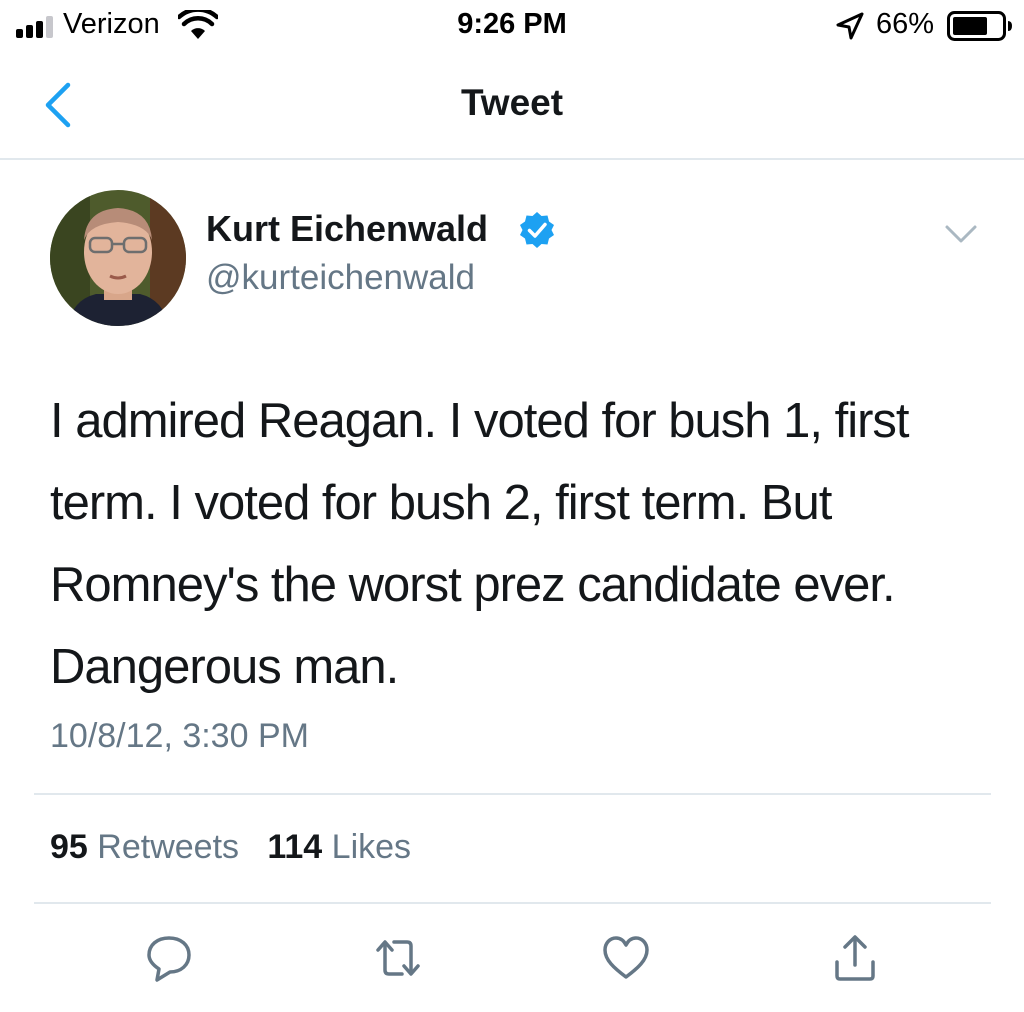 This screenshot has height=1012, width=1024. I want to click on retweets-count: 95, so click(69, 847).